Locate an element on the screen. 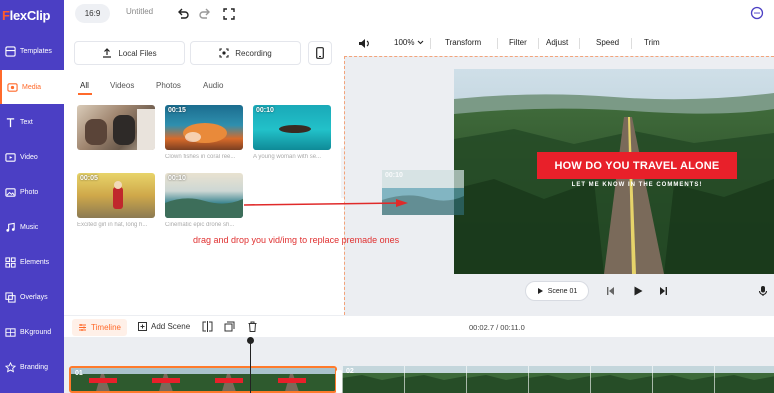  text-icon is located at coordinates (10, 122).